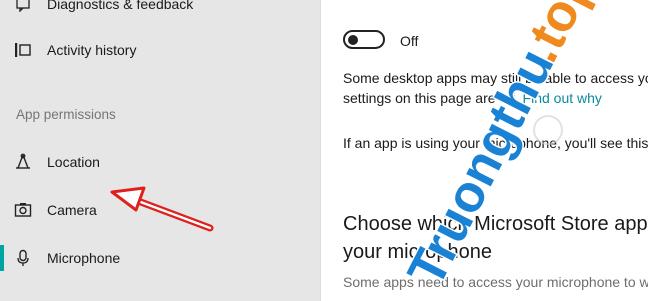 This screenshot has width=648, height=301. I want to click on sidebar-item-location: Location, so click(160, 162).